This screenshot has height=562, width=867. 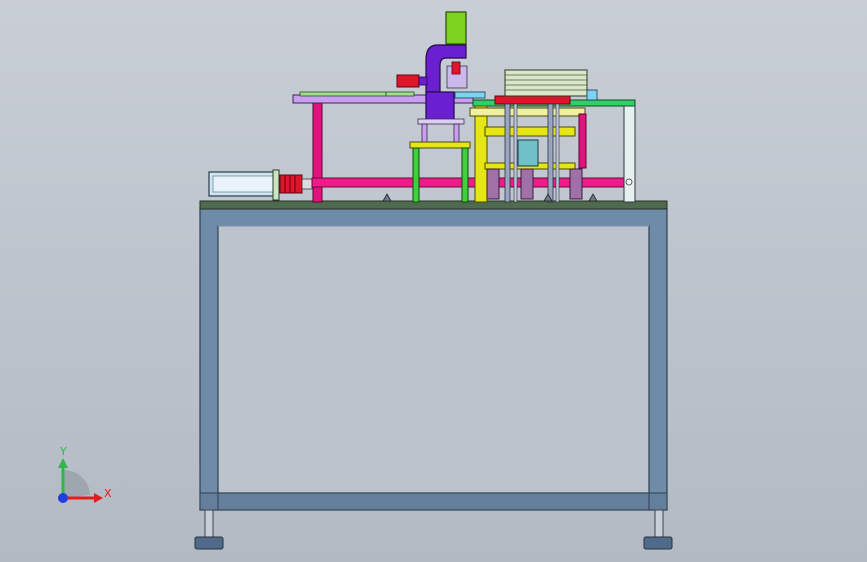 I want to click on coordinate-triad: Y X, so click(x=85, y=474).